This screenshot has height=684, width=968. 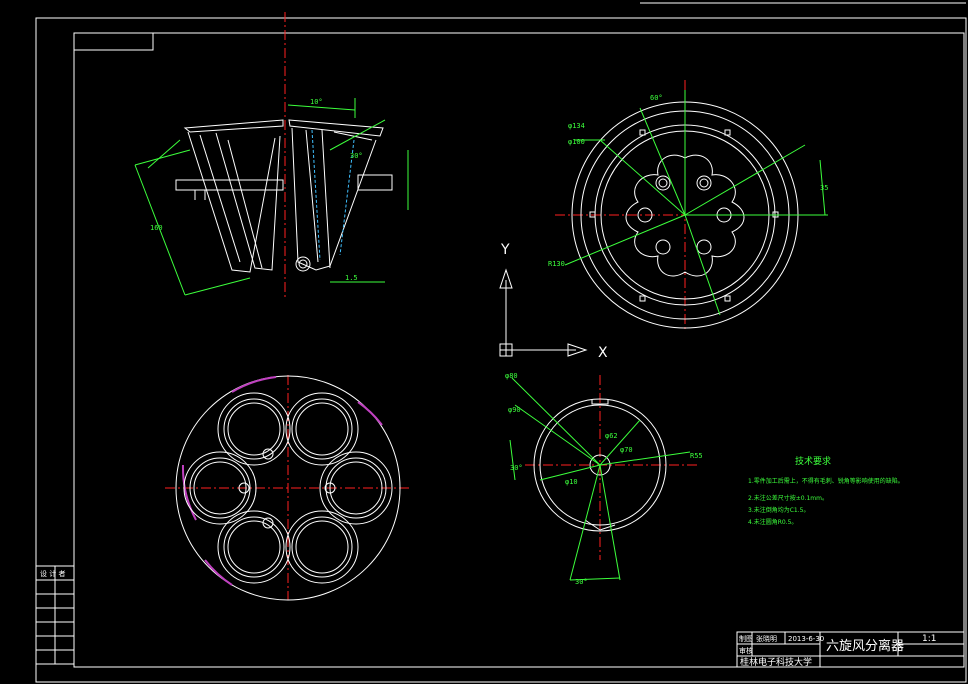 What do you see at coordinates (813, 461) in the screenshot?
I see `tech-notes-title: 技术要求` at bounding box center [813, 461].